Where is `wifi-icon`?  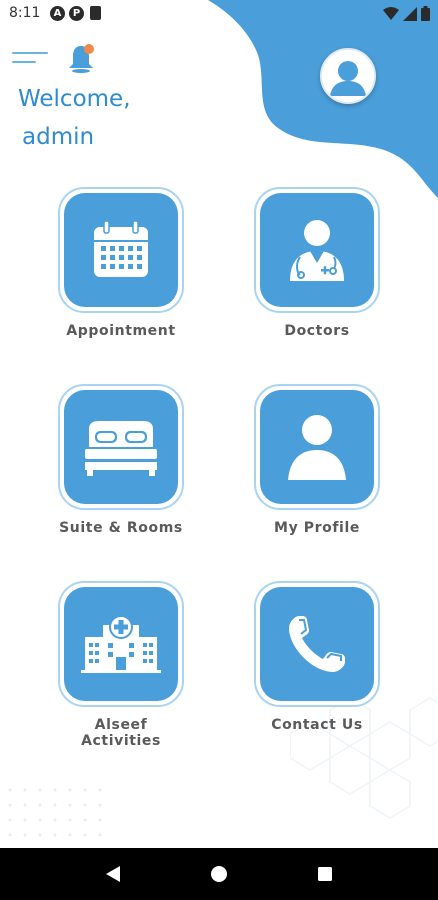
wifi-icon is located at coordinates (391, 13).